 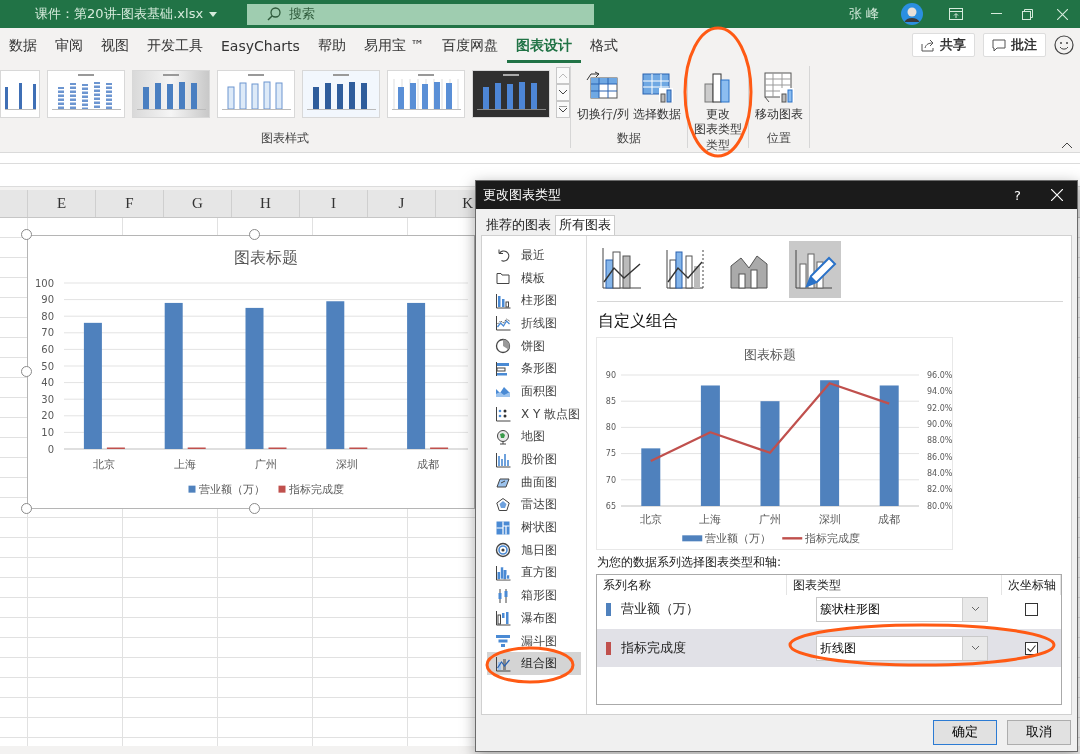 What do you see at coordinates (534, 459) in the screenshot?
I see `chart-type-item: 股价图` at bounding box center [534, 459].